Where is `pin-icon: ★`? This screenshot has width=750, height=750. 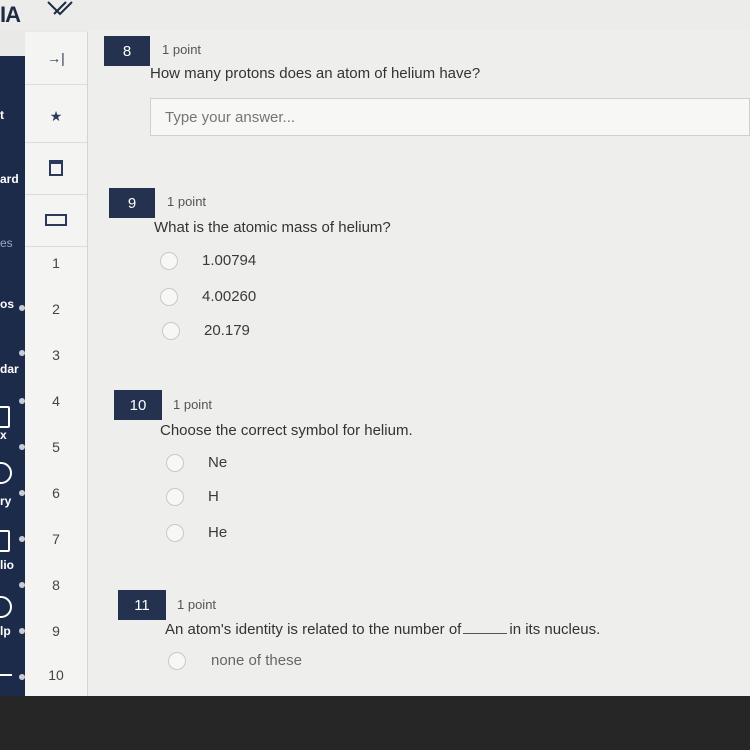
pin-icon: ★ is located at coordinates (56, 116).